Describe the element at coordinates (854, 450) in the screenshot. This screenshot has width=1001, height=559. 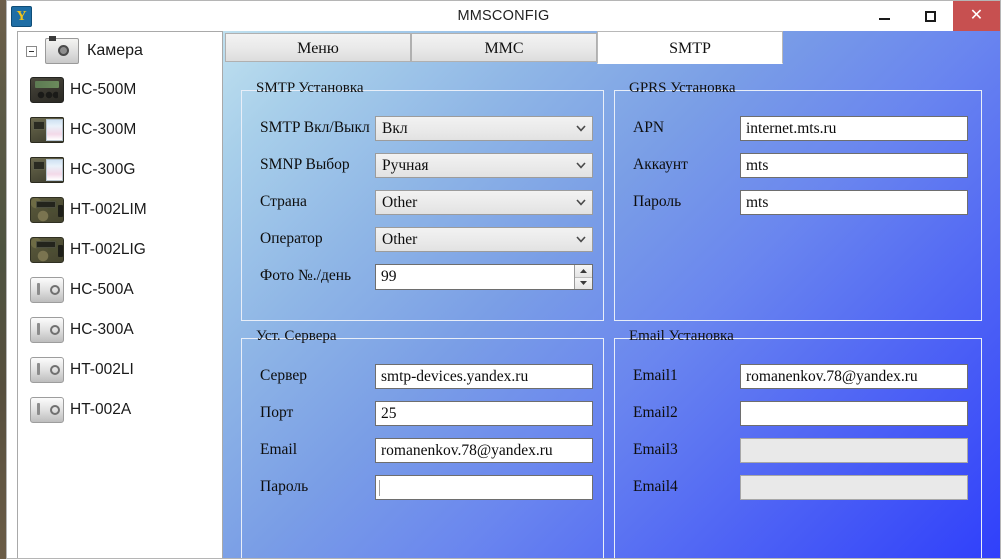
I see `input-email3` at that location.